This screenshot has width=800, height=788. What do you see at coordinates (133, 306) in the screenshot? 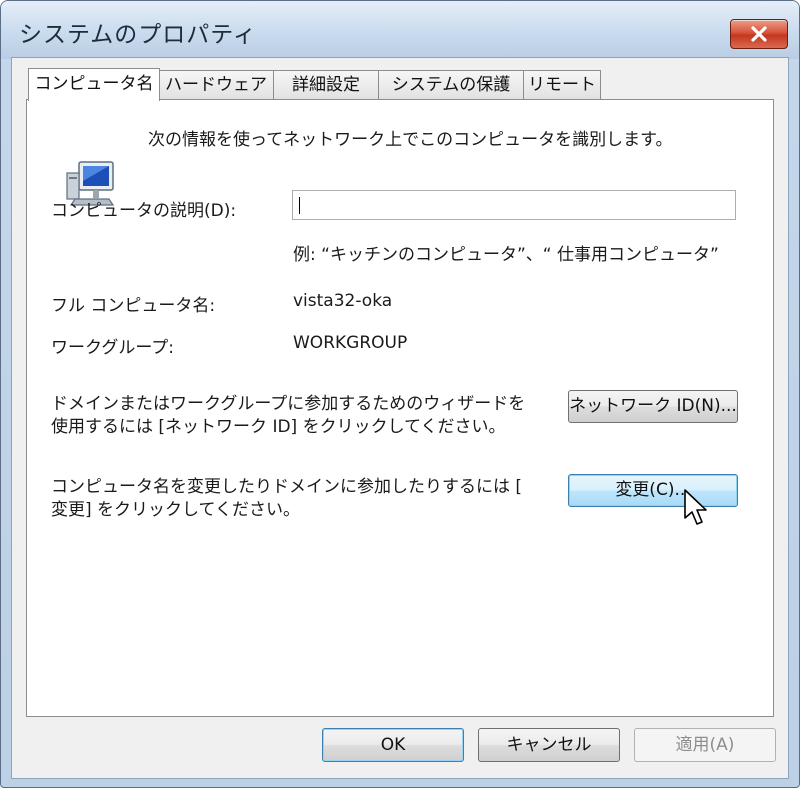
I see `full-computer-name-label: フル コンピュータ名:` at bounding box center [133, 306].